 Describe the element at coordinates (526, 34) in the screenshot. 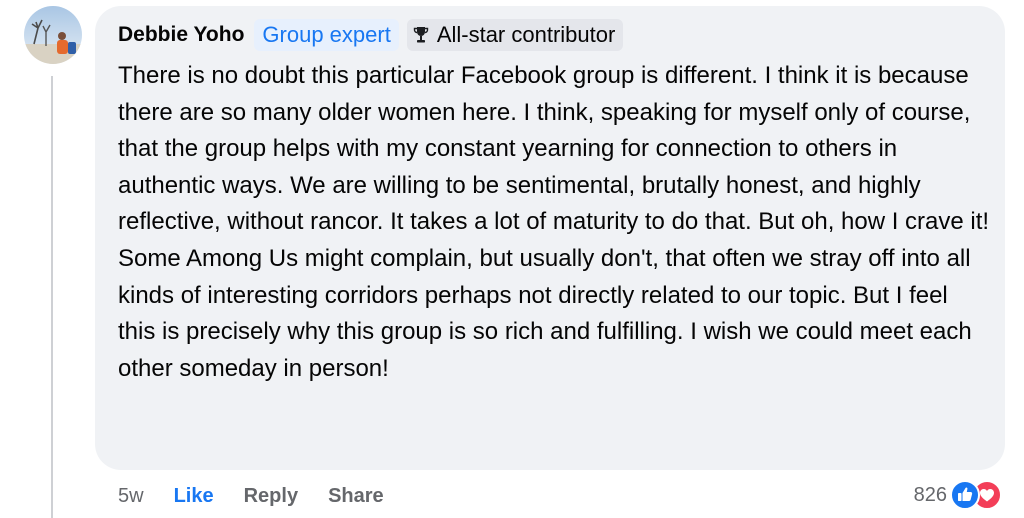

I see `all-star-label: All-star contributor` at that location.